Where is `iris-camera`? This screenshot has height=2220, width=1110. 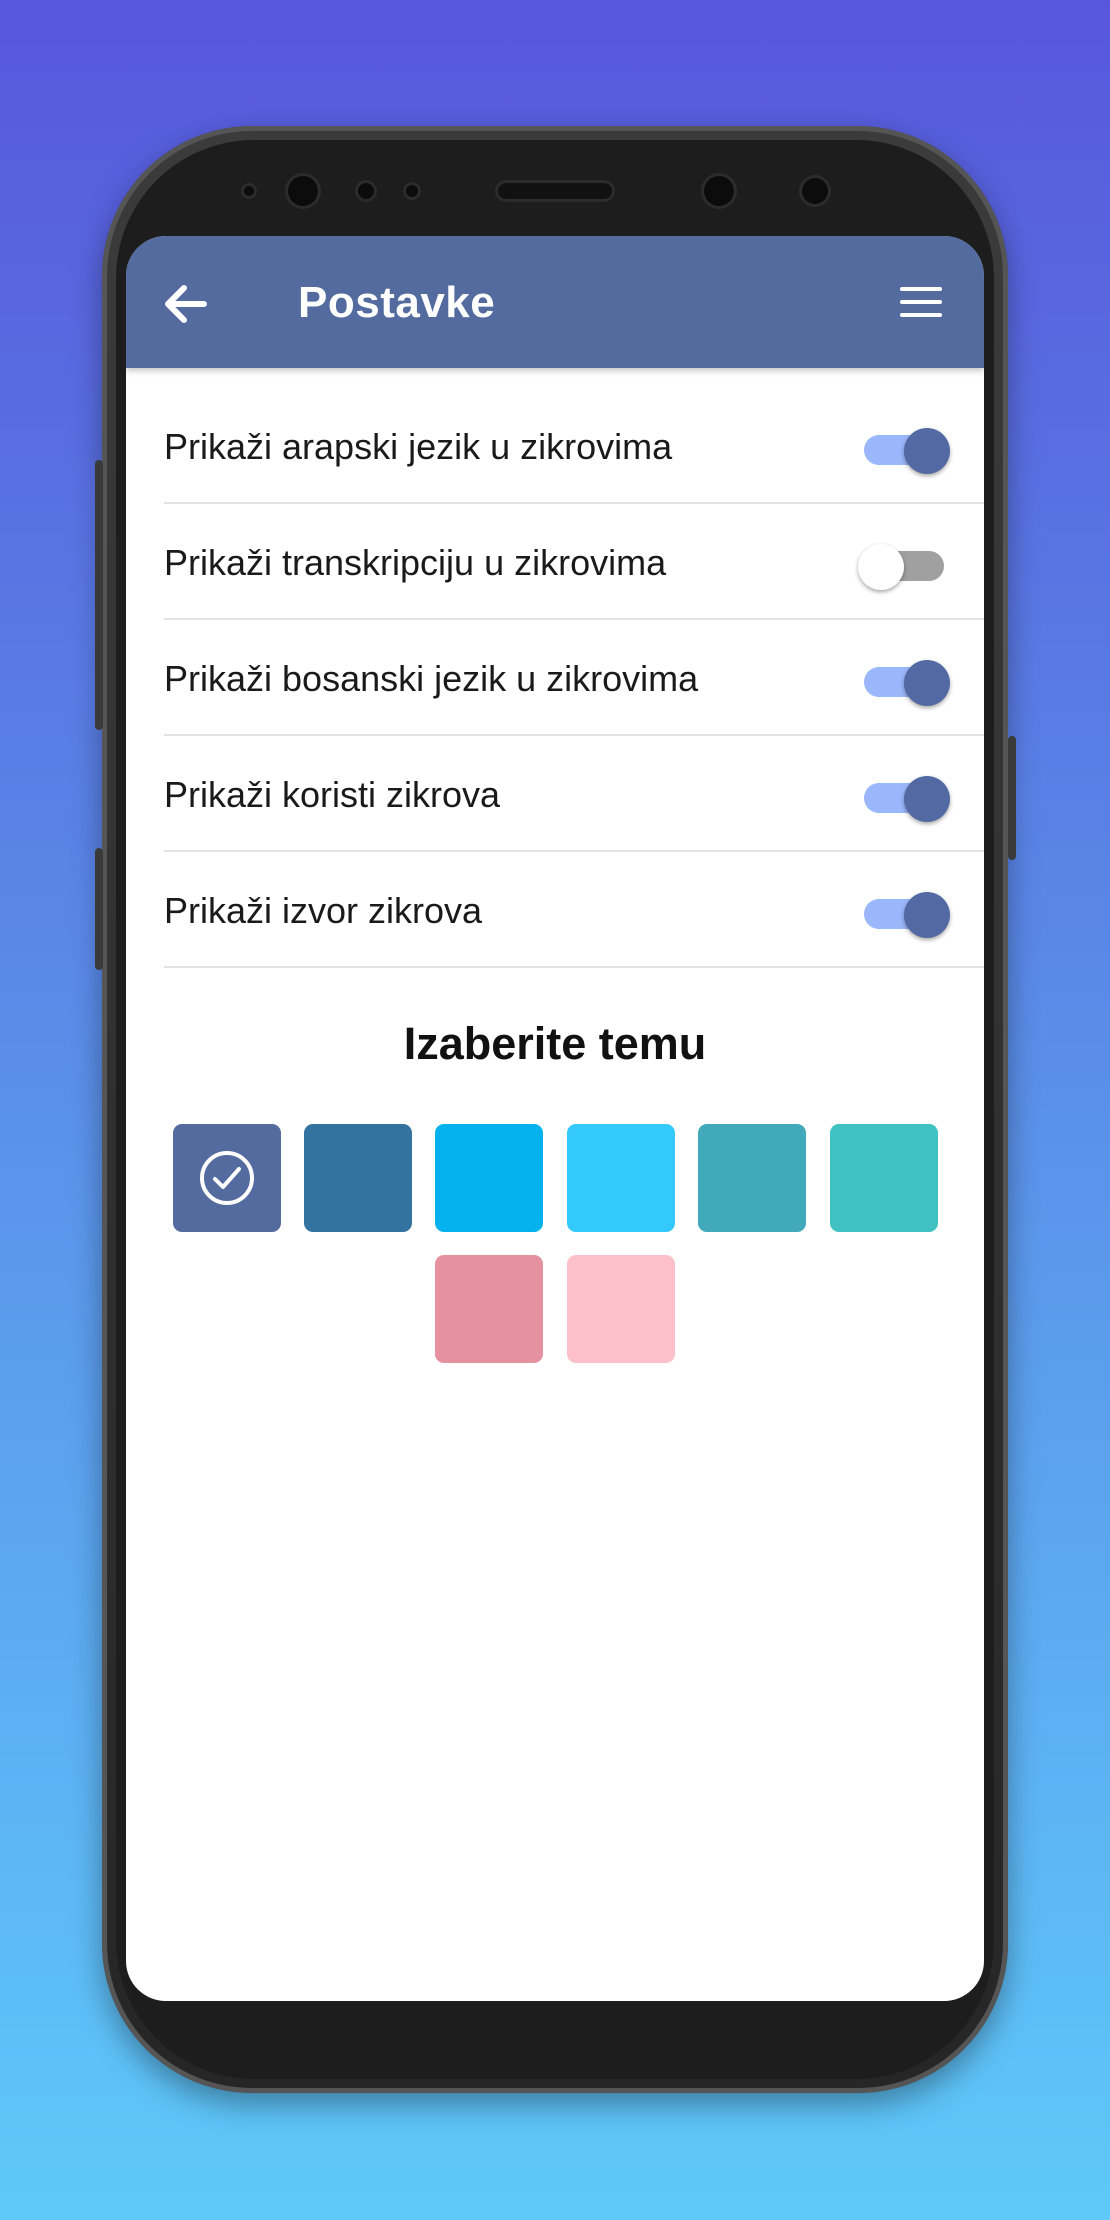
iris-camera is located at coordinates (719, 191).